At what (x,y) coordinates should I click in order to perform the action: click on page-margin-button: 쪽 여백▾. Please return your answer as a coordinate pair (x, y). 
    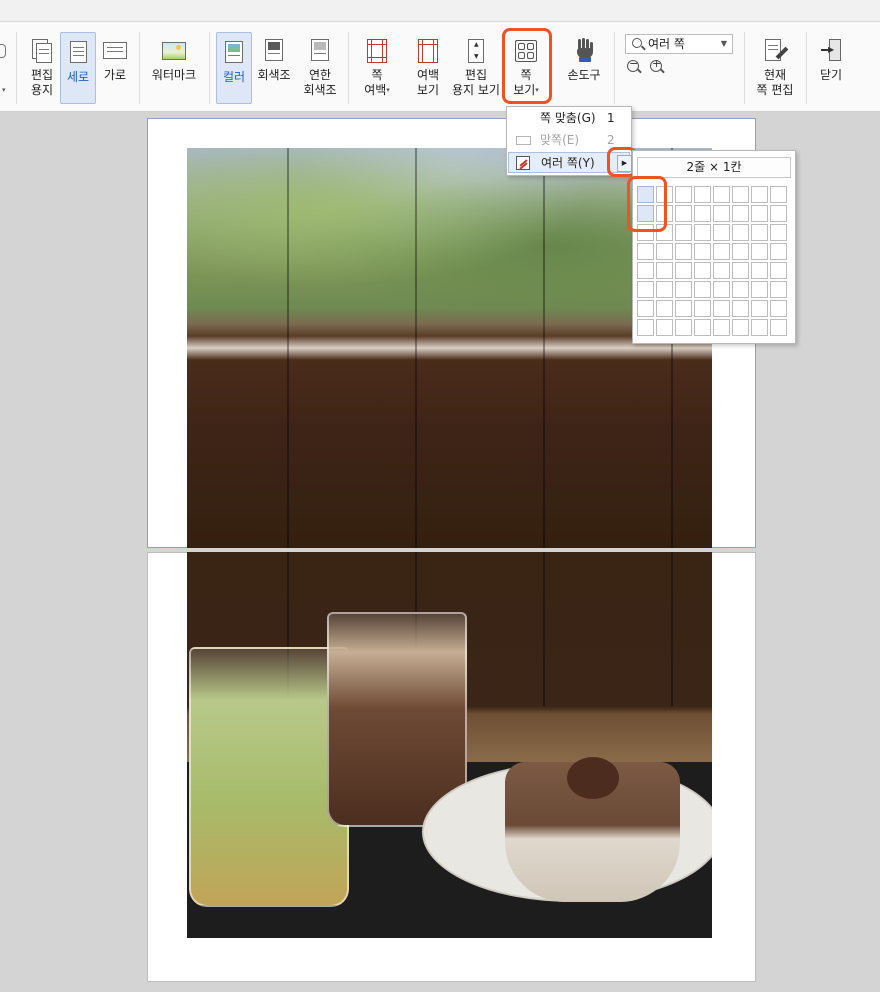
    Looking at the image, I should click on (377, 67).